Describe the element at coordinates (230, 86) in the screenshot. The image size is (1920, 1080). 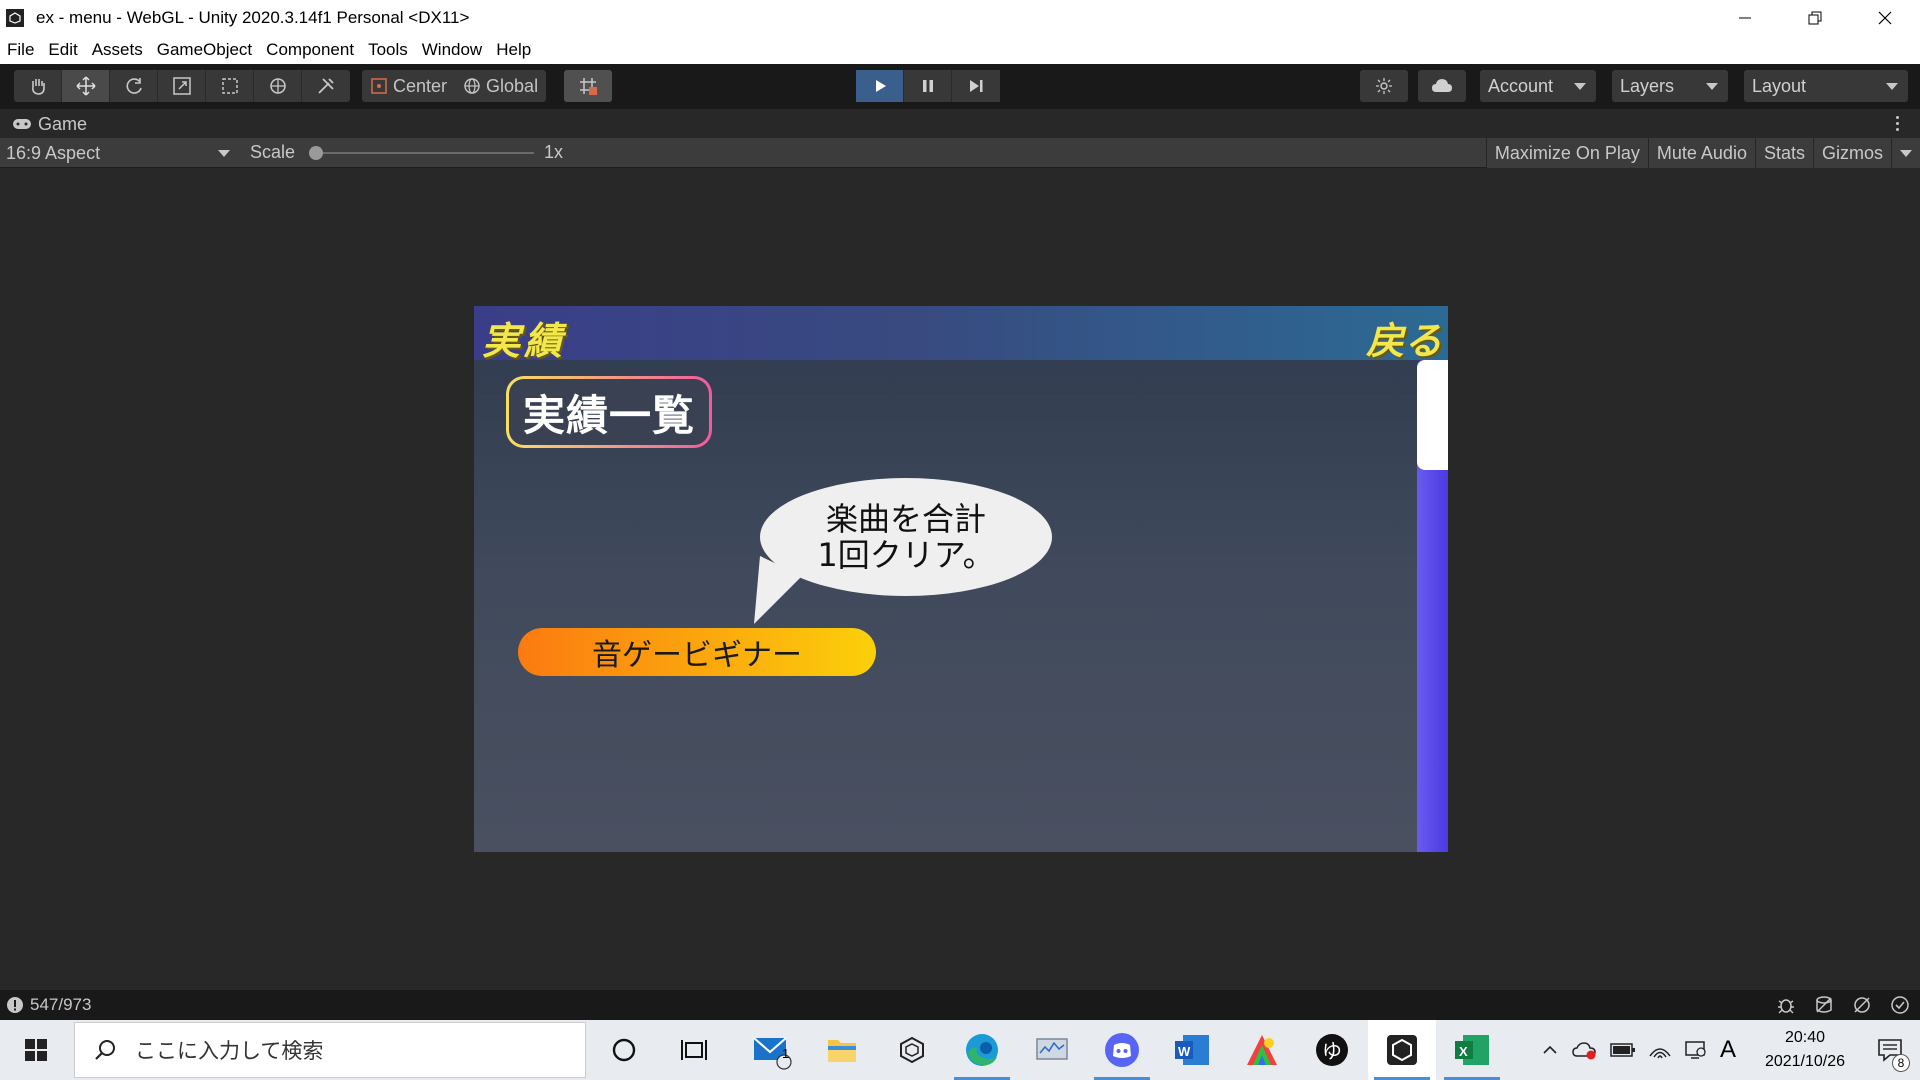
I see `rect-tool-button` at that location.